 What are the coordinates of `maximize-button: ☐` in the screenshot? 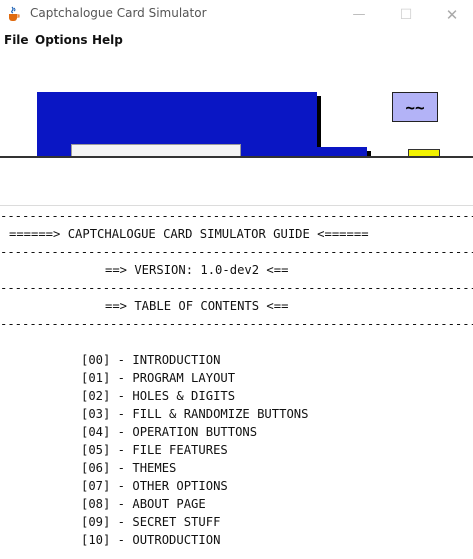 It's located at (406, 14).